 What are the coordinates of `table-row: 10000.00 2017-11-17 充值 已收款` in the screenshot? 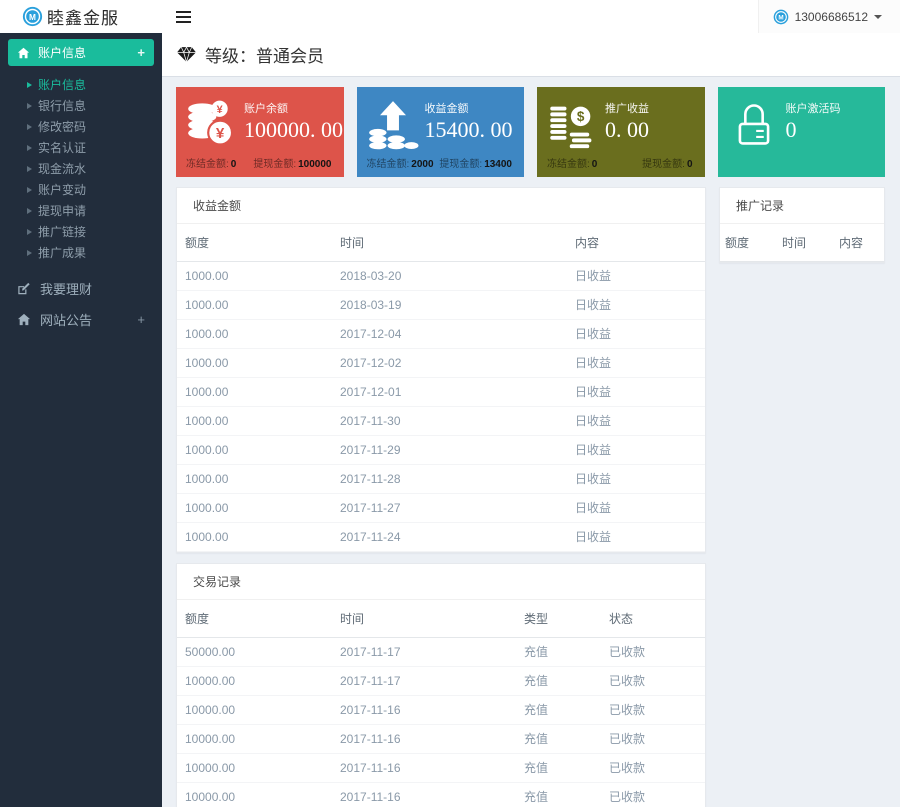 It's located at (441, 681).